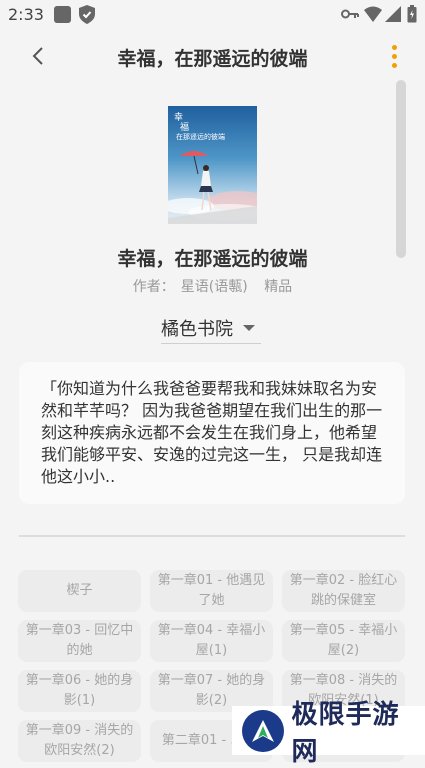 This screenshot has height=768, width=425. I want to click on chapter-item: 楔子, so click(79, 591).